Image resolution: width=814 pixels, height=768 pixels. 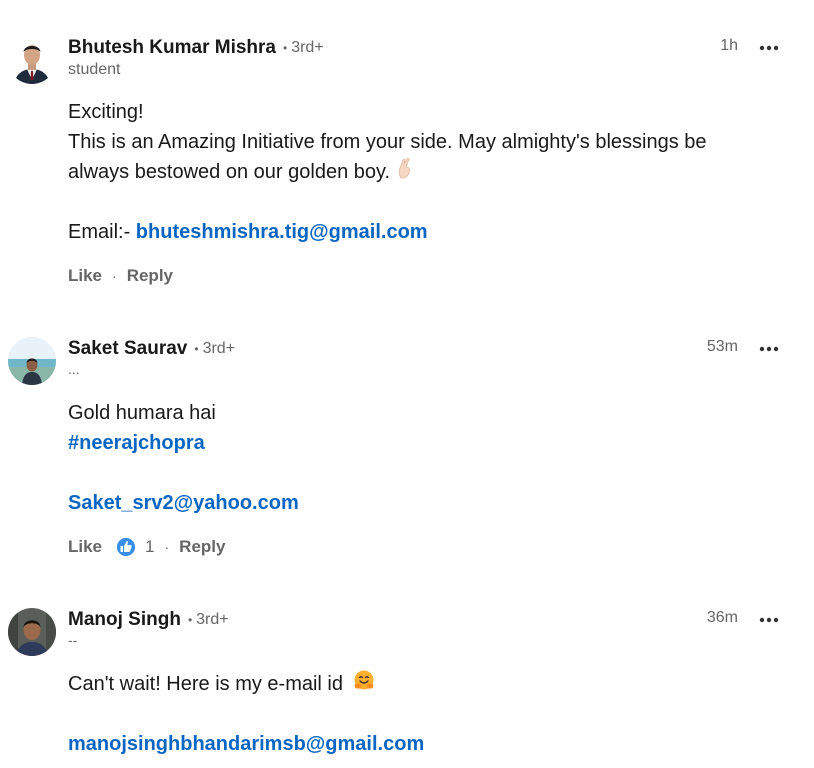 What do you see at coordinates (282, 232) in the screenshot?
I see `email-link: bhuteshmishra.tig@gmail.com` at bounding box center [282, 232].